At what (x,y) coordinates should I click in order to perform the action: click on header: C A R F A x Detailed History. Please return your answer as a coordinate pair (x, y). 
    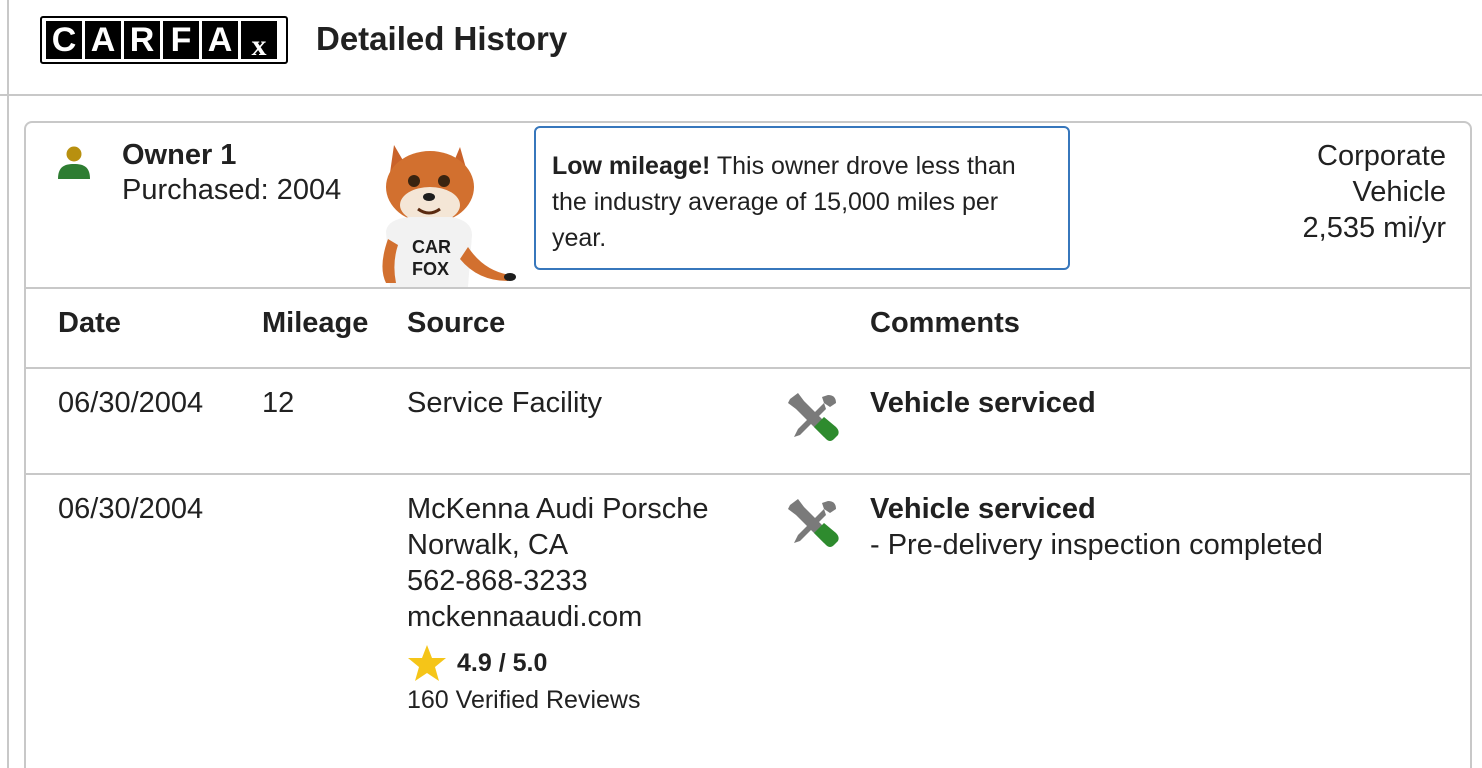
    Looking at the image, I should click on (741, 48).